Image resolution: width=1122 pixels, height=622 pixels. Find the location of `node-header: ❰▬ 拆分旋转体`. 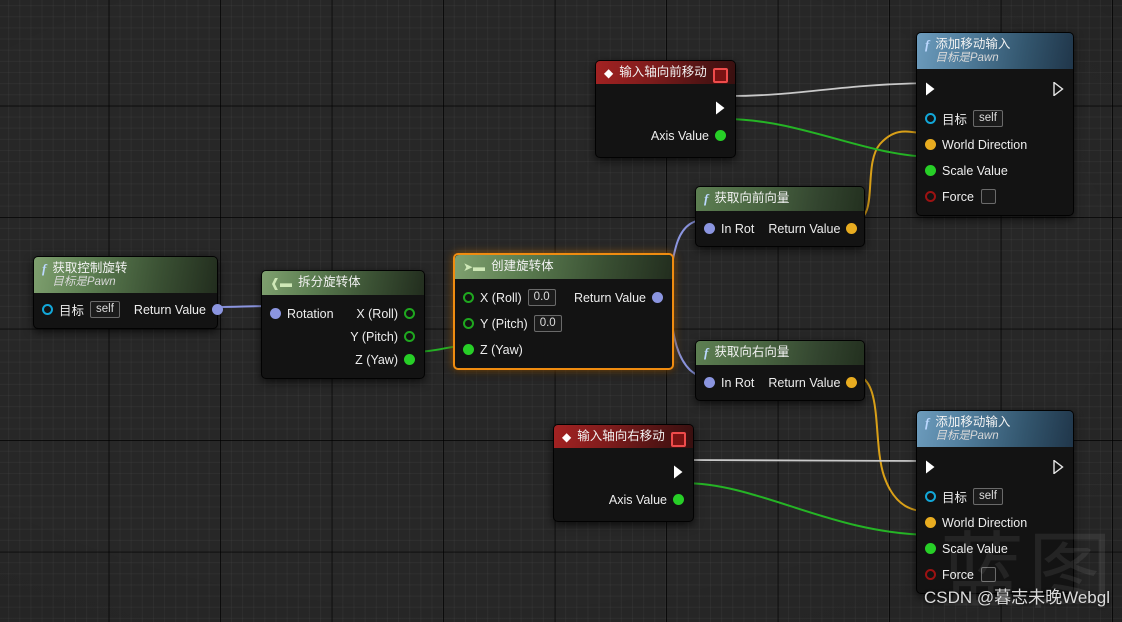

node-header: ❰▬ 拆分旋转体 is located at coordinates (343, 283).